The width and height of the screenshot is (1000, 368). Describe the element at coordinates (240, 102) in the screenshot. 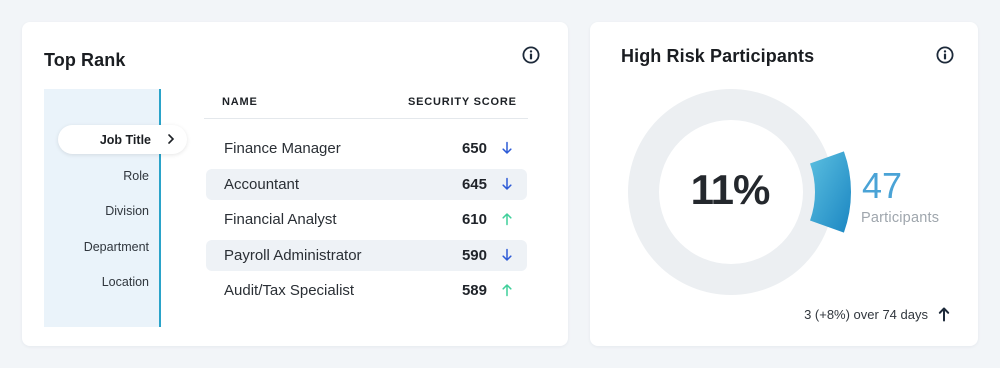

I see `column-header-name: NAME` at that location.